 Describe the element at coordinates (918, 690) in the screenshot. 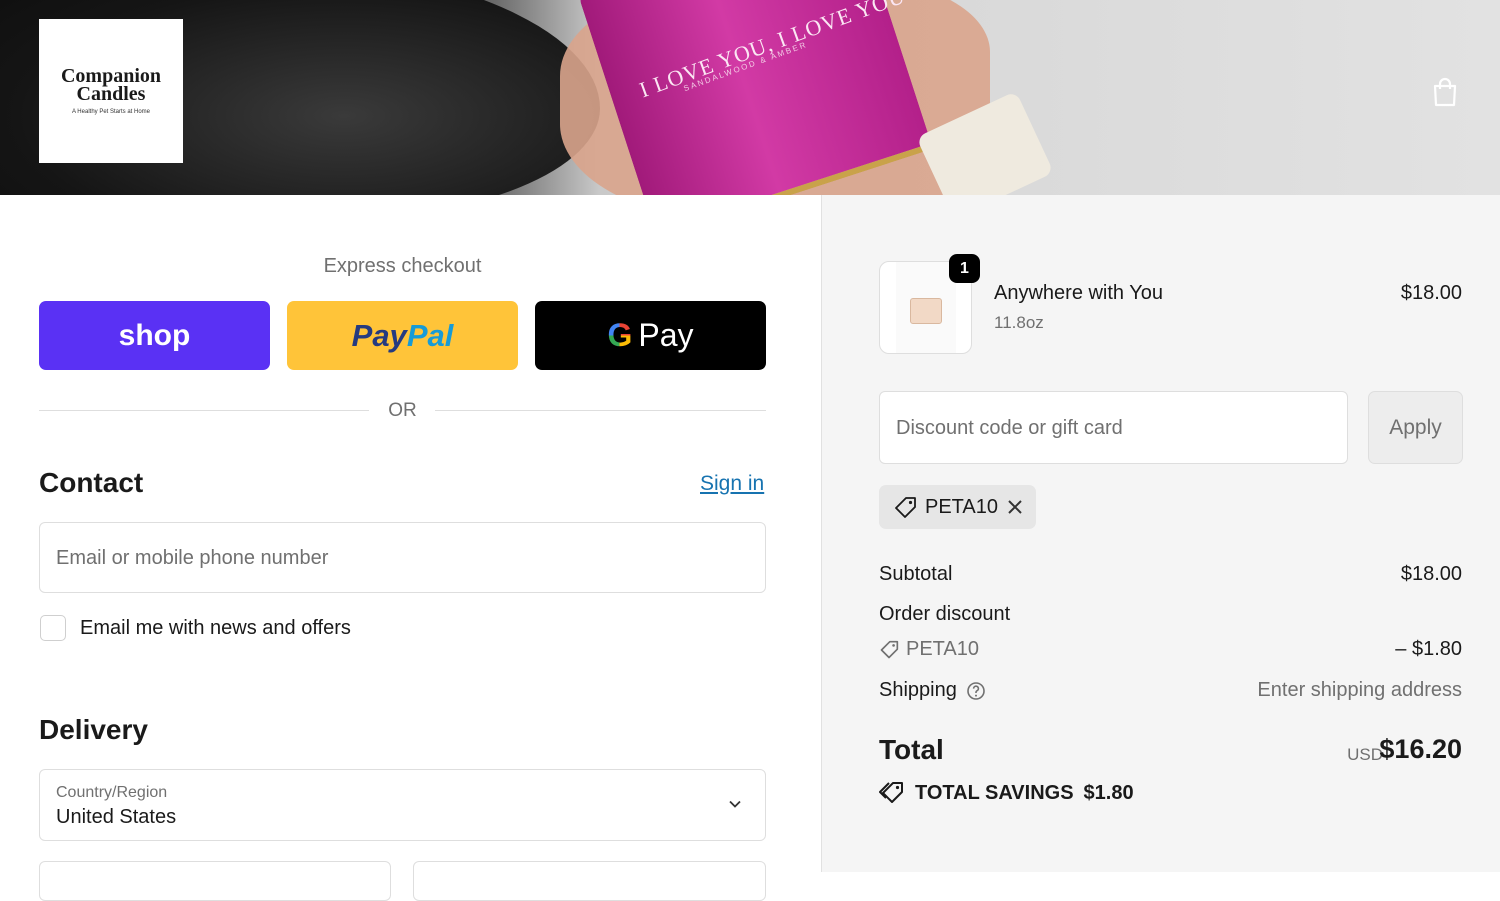

I see `shipping-label: Shipping` at that location.